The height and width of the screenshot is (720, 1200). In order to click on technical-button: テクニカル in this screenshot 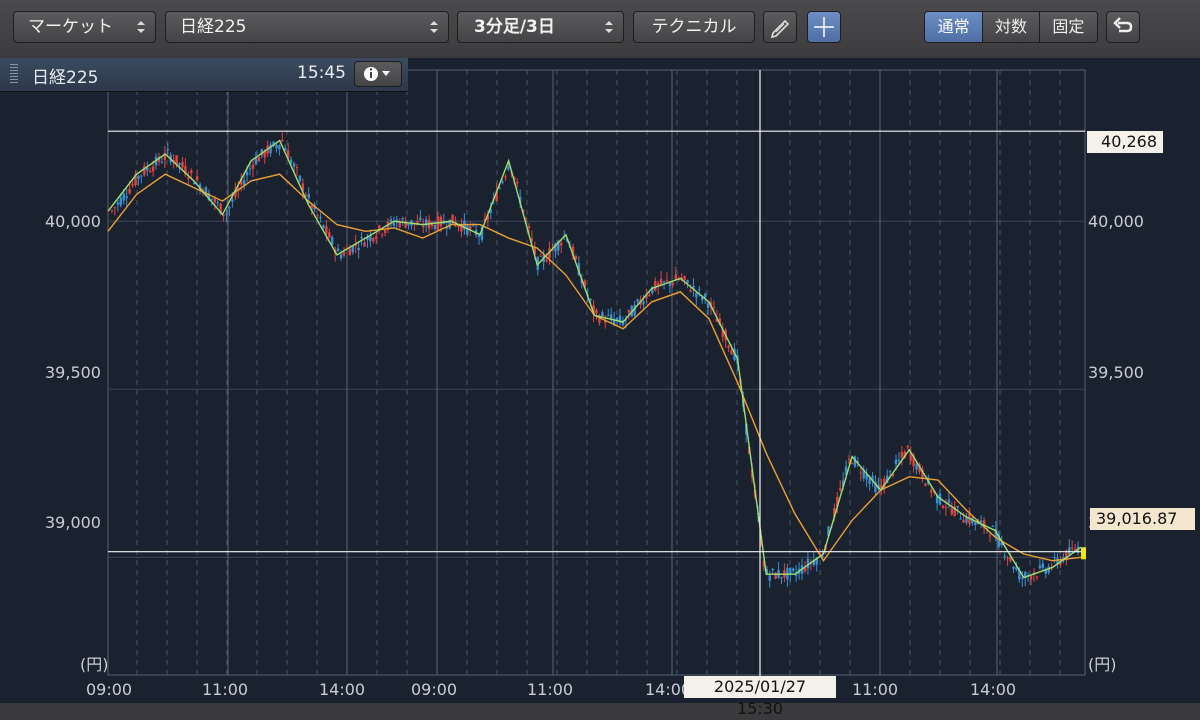, I will do `click(694, 27)`.